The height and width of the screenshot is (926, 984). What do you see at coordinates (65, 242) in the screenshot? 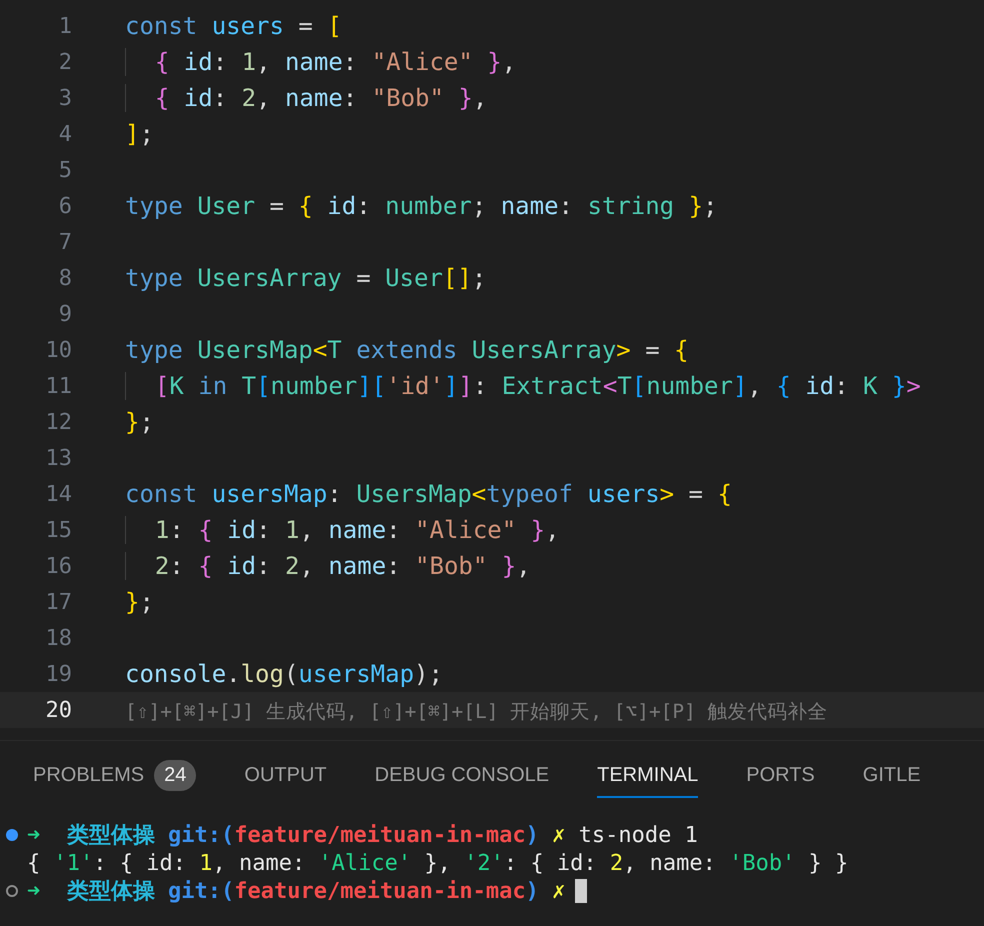
I see `line-number: 7` at bounding box center [65, 242].